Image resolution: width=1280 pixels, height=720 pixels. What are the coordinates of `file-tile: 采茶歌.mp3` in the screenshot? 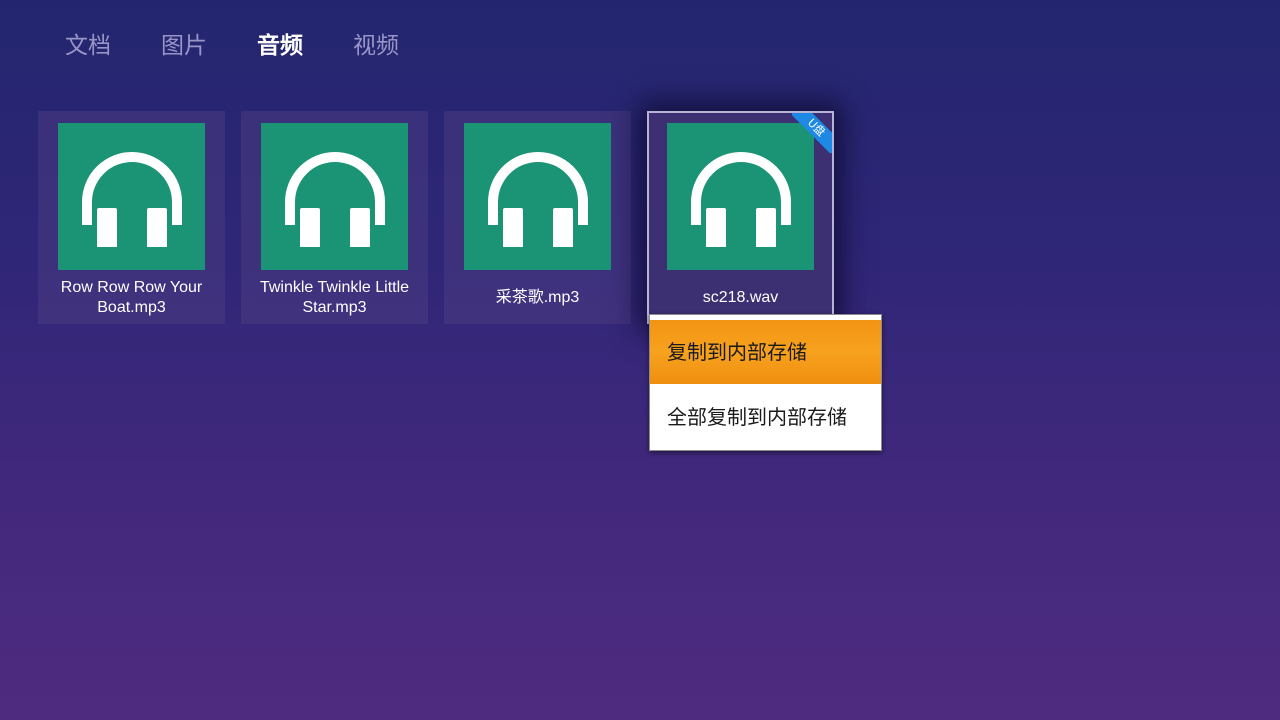 It's located at (537, 217).